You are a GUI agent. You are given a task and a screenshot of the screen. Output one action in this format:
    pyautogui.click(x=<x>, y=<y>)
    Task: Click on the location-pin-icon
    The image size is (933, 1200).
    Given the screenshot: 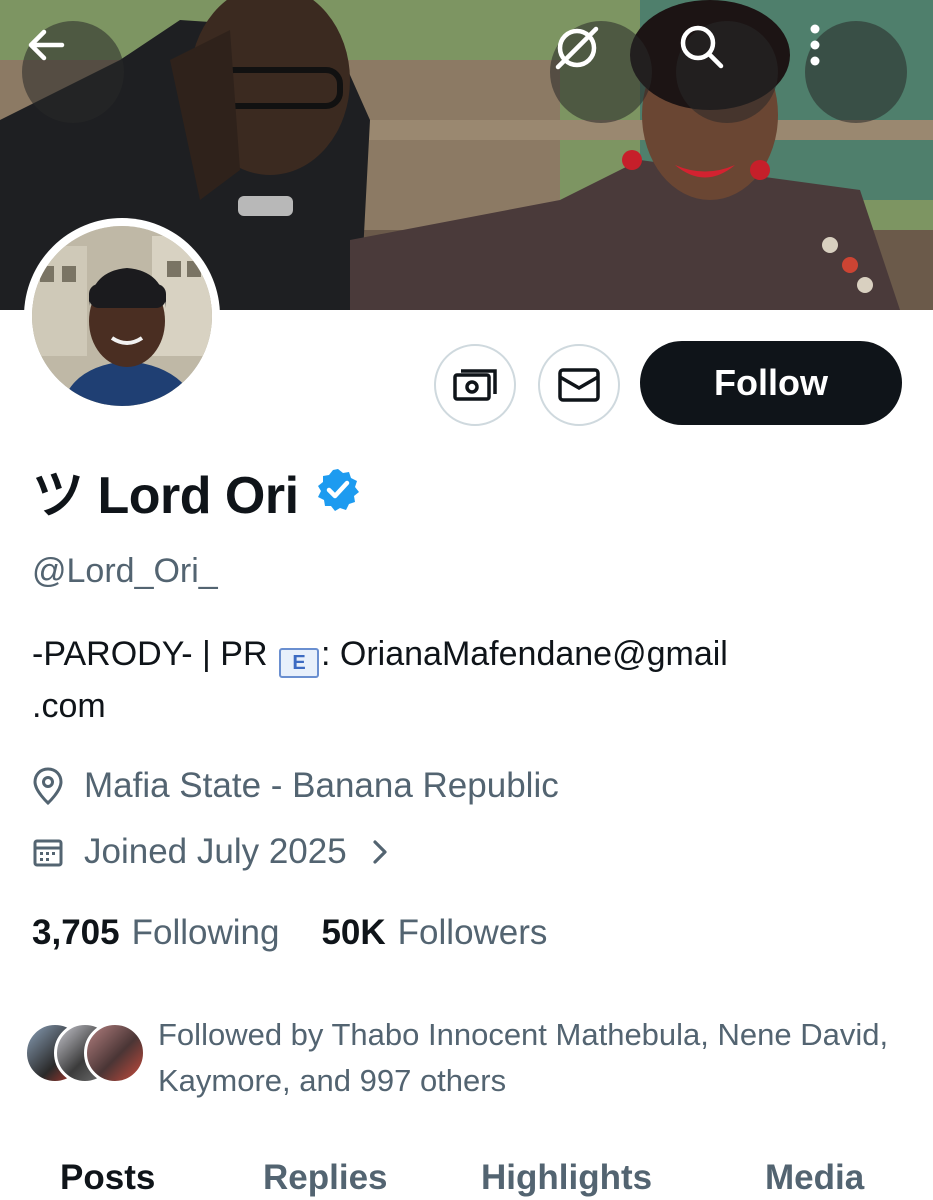 What is the action you would take?
    pyautogui.click(x=48, y=786)
    